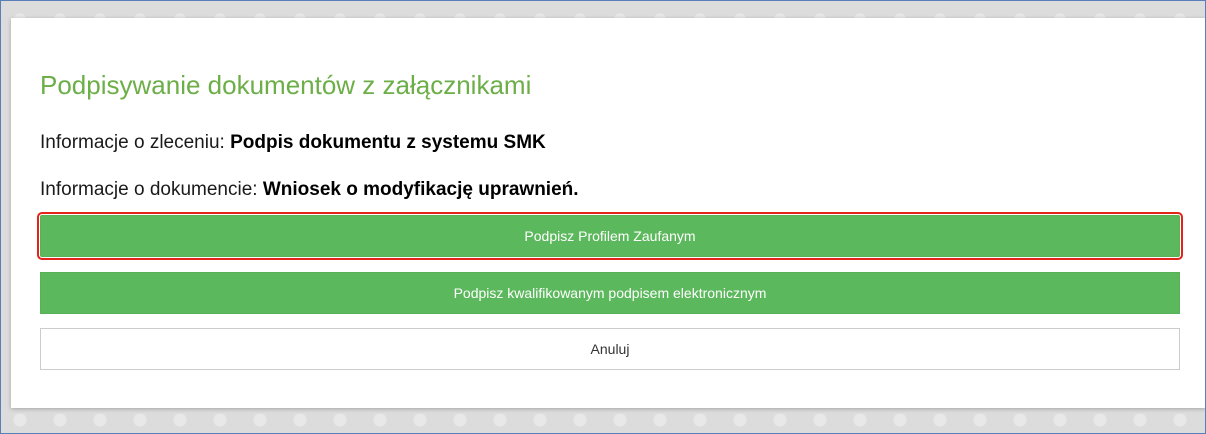 This screenshot has width=1206, height=434. Describe the element at coordinates (388, 142) in the screenshot. I see `order-info-value: Podpis dokumentu z systemu SMK` at that location.